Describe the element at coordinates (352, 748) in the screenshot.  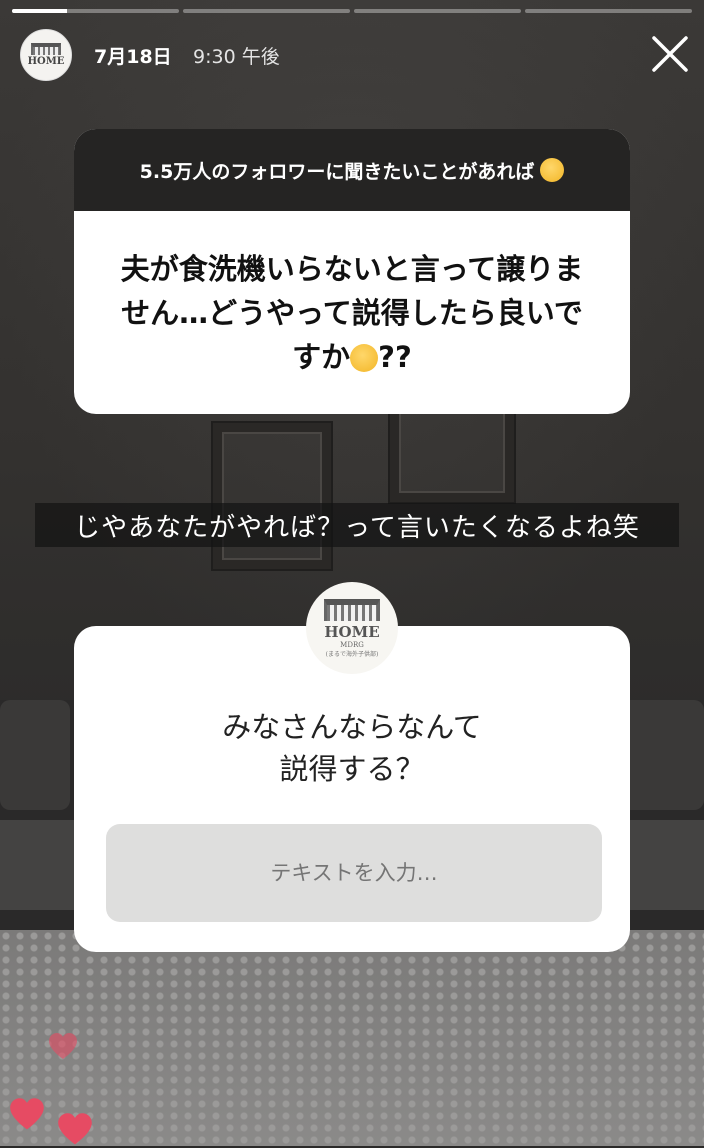
I see `question-box-prompt: みなさんならなんて説得する？` at that location.